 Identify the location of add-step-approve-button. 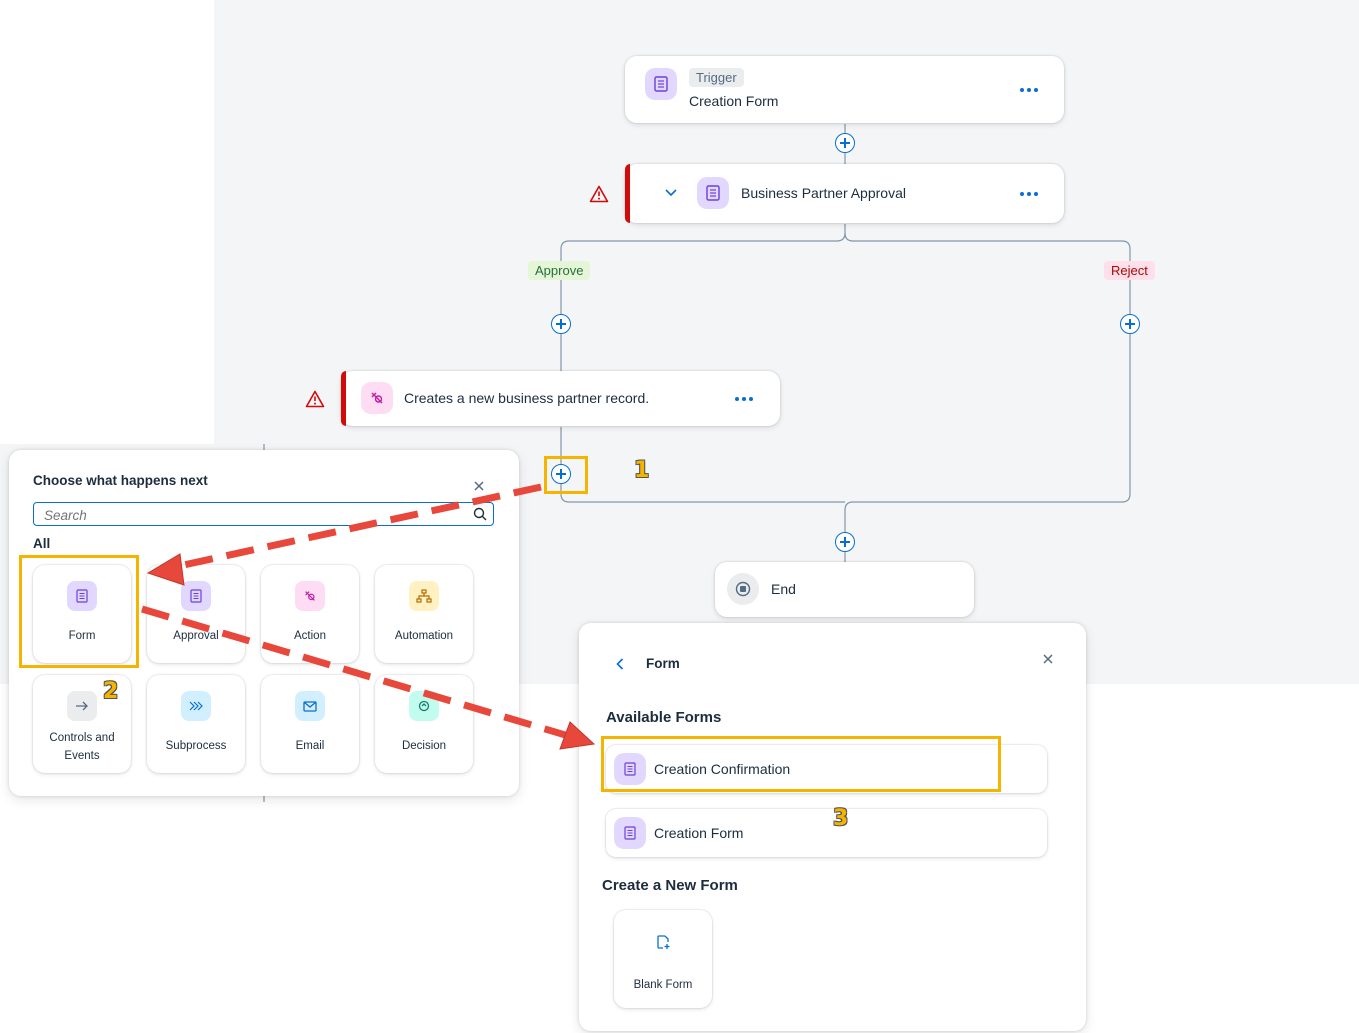
(561, 324).